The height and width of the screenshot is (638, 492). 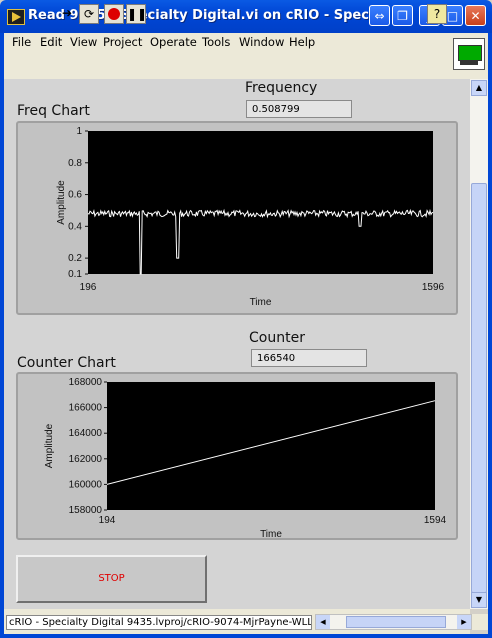 I want to click on window-border-right, so click(x=490, y=358).